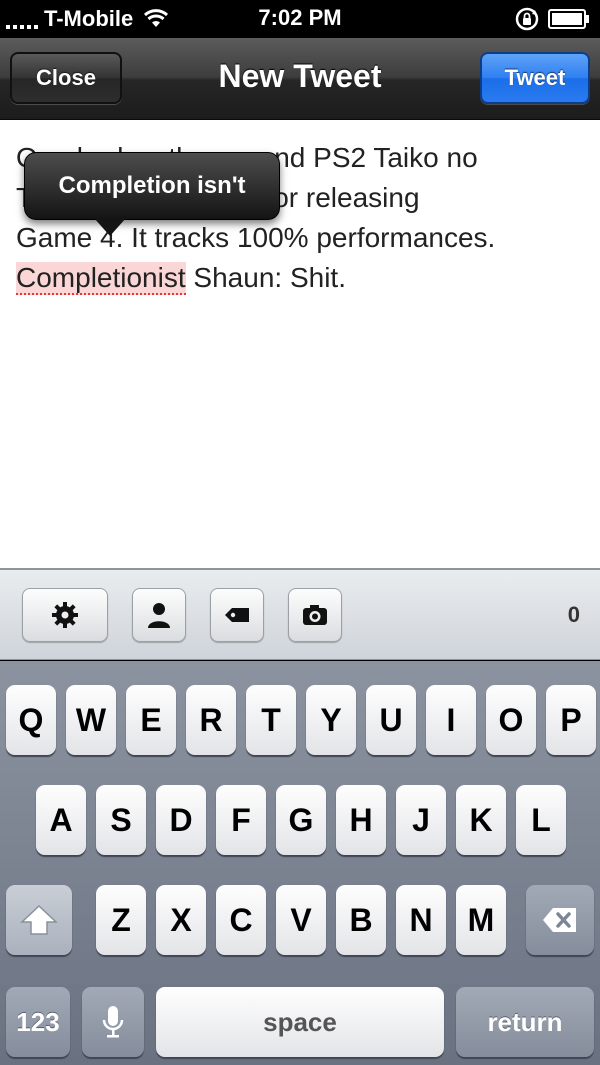 Image resolution: width=600 pixels, height=1065 pixels. What do you see at coordinates (573, 614) in the screenshot?
I see `character-count: 0` at bounding box center [573, 614].